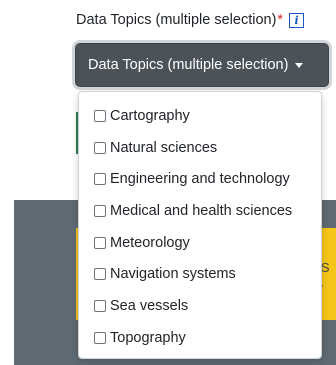 The image size is (336, 365). I want to click on option-natural-sciences: Natural sciences, so click(200, 148).